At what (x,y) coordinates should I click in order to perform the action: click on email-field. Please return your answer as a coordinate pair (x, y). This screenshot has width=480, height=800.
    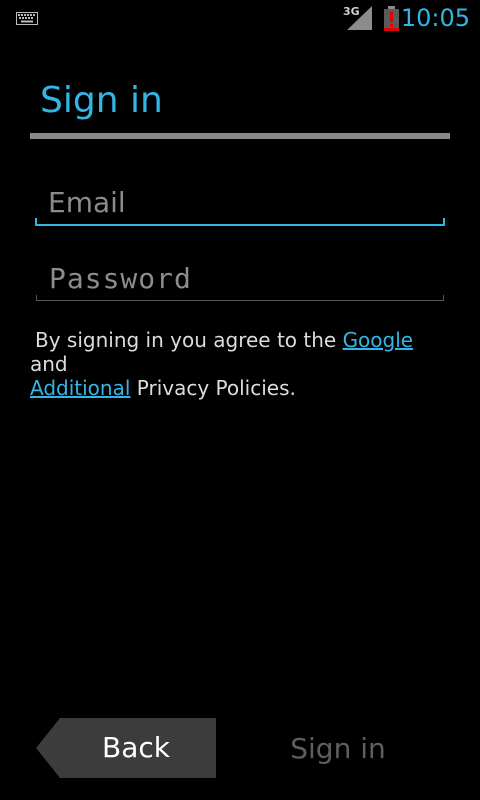
    Looking at the image, I should click on (240, 202).